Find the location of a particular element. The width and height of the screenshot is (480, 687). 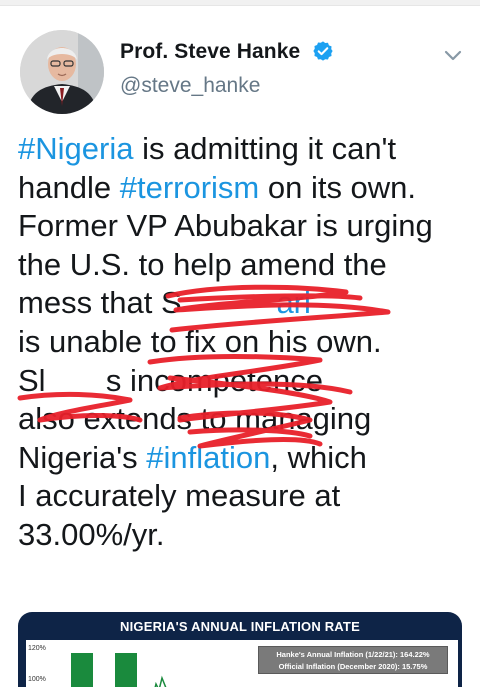

tweet-text-line: mess that S ari is located at coordinates (243, 303).